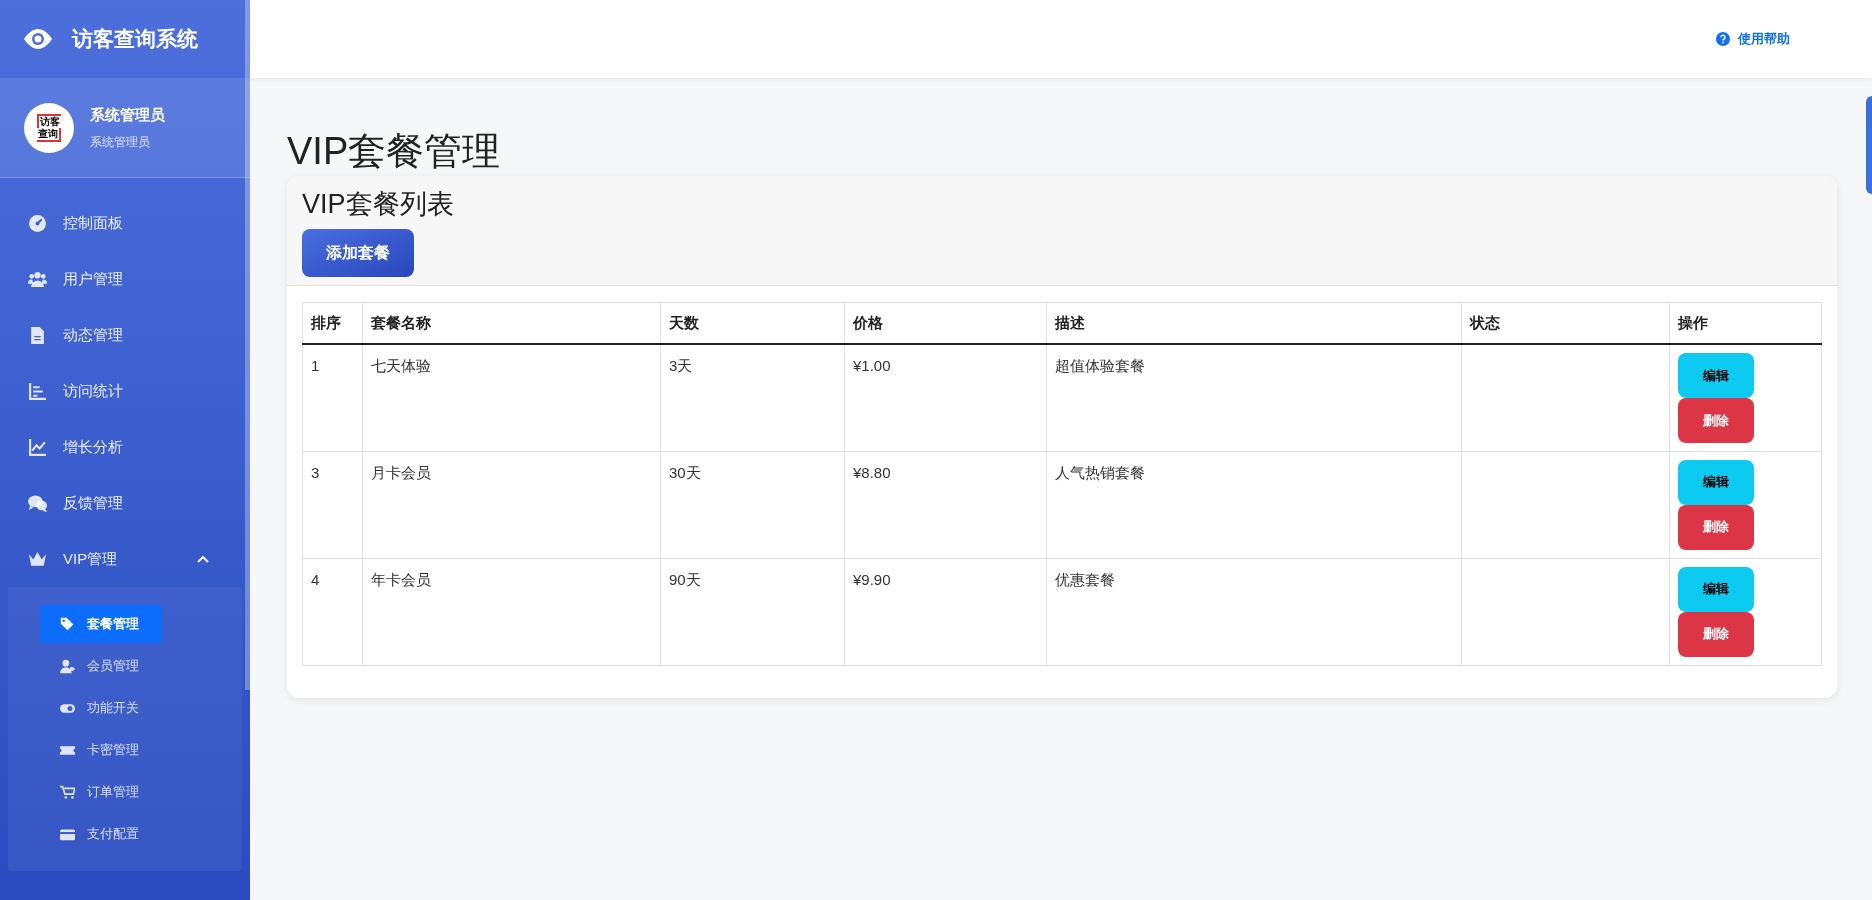 The image size is (1872, 900). What do you see at coordinates (125, 223) in the screenshot?
I see `nav-item: 控制面板` at bounding box center [125, 223].